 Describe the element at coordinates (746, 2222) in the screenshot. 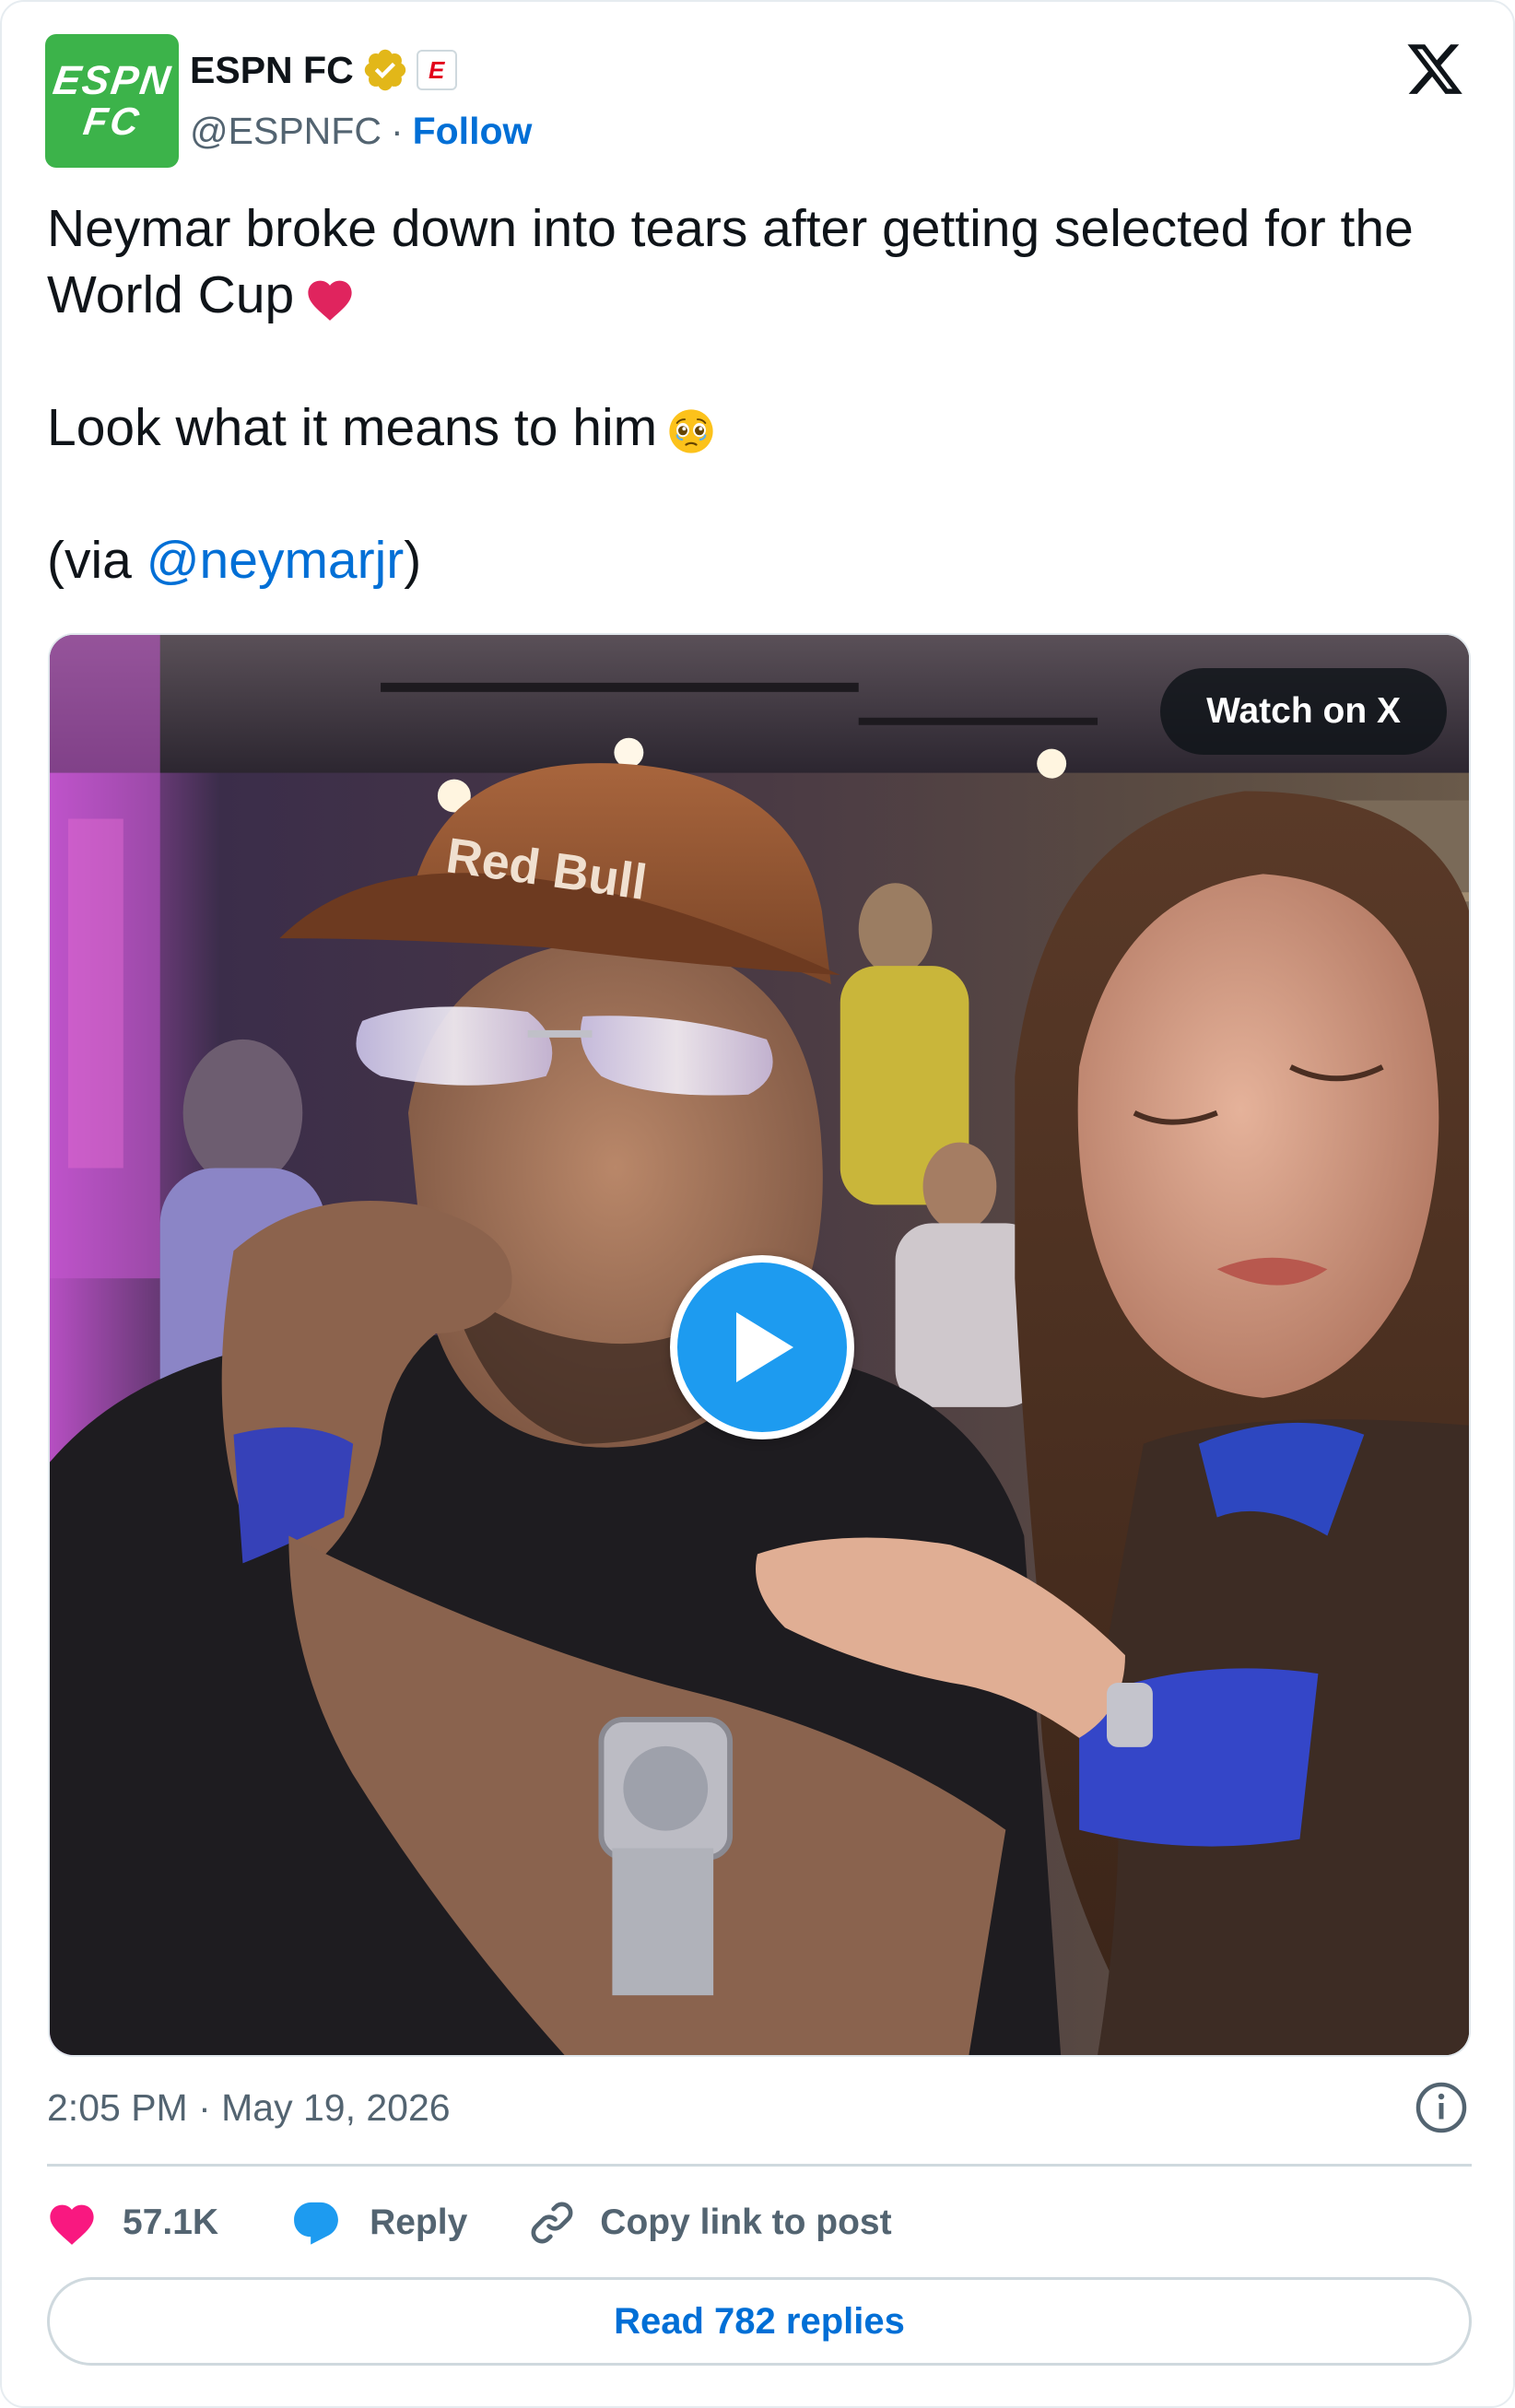

I see `copy-link-label: Copy link to post` at that location.